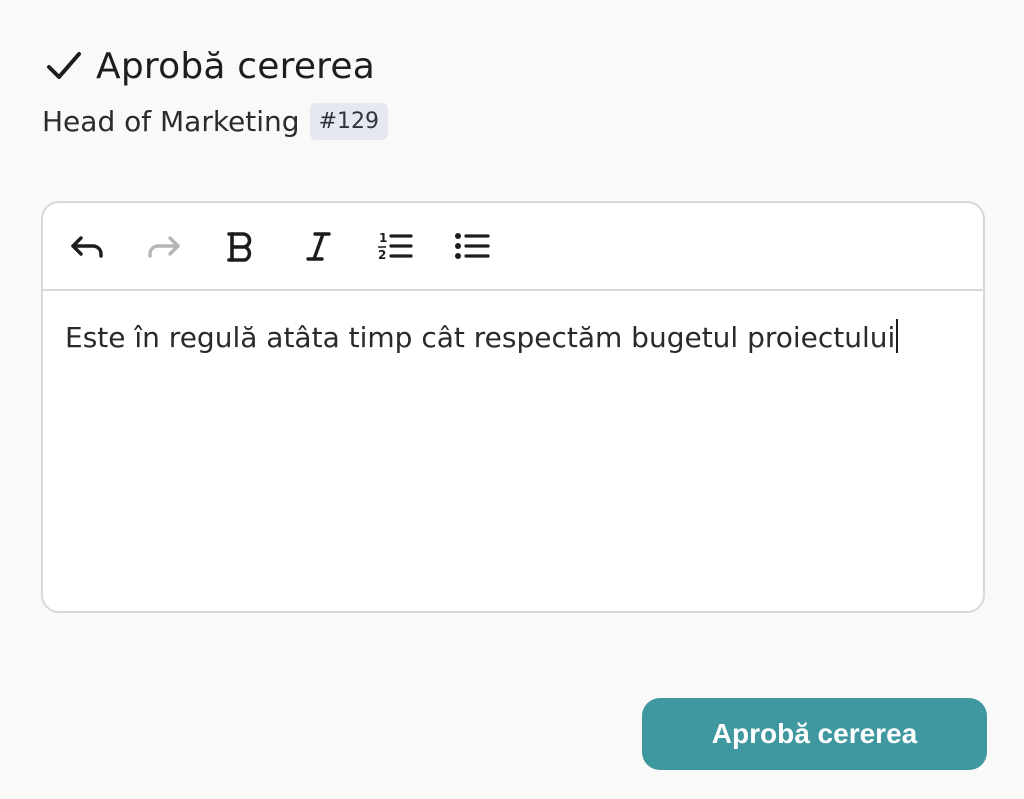 This screenshot has width=1024, height=799. Describe the element at coordinates (513, 247) in the screenshot. I see `editor-toolbar: 1 2` at that location.